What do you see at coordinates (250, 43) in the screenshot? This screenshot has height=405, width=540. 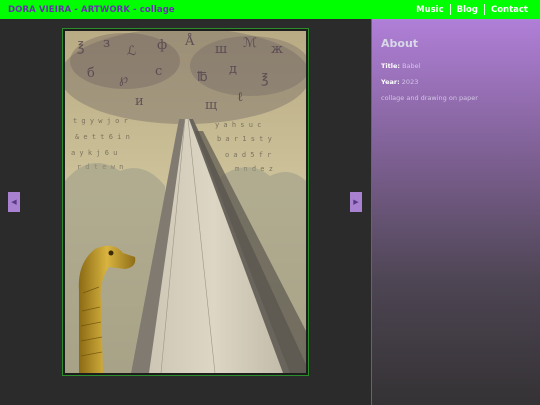 I see `svg-text: ℳ` at bounding box center [250, 43].